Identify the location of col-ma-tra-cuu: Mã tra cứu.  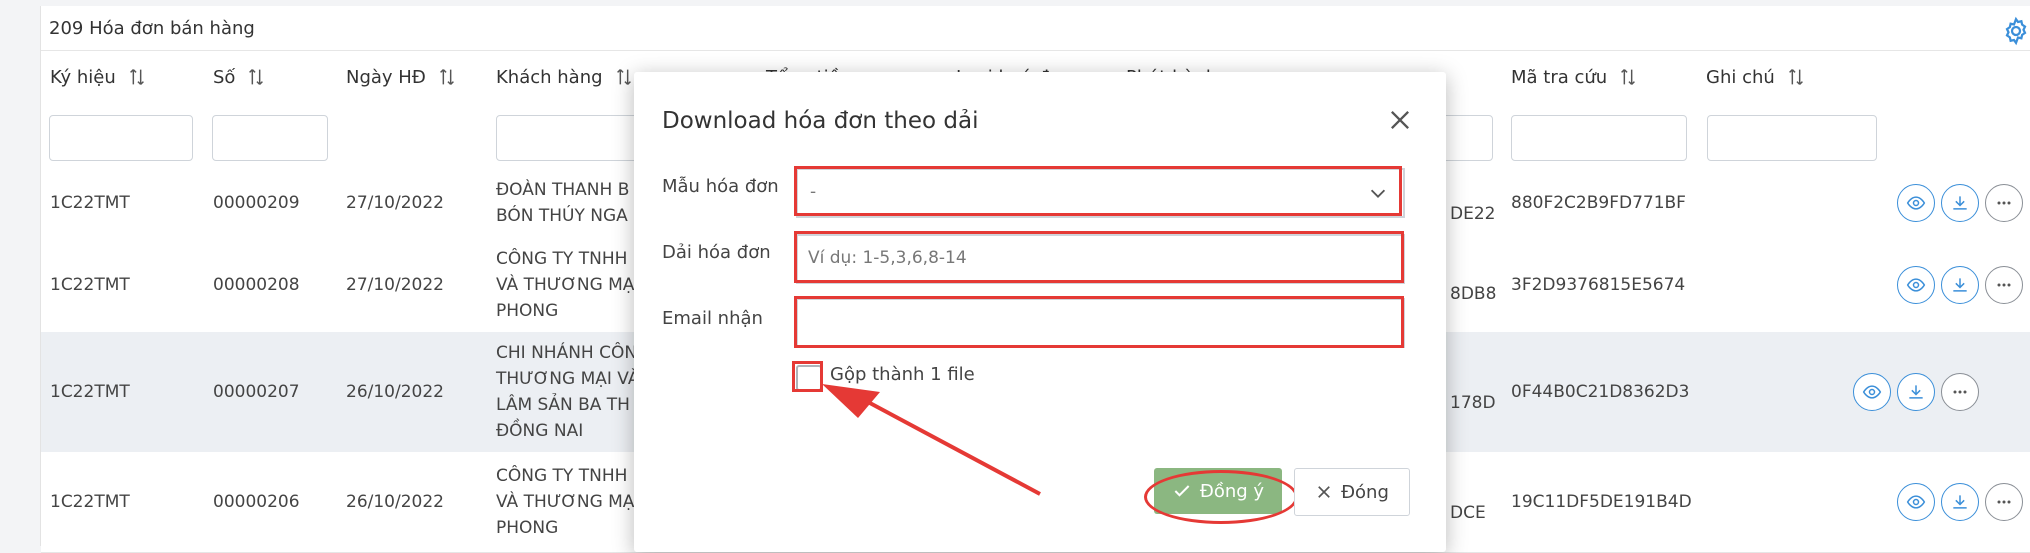
(1602, 77).